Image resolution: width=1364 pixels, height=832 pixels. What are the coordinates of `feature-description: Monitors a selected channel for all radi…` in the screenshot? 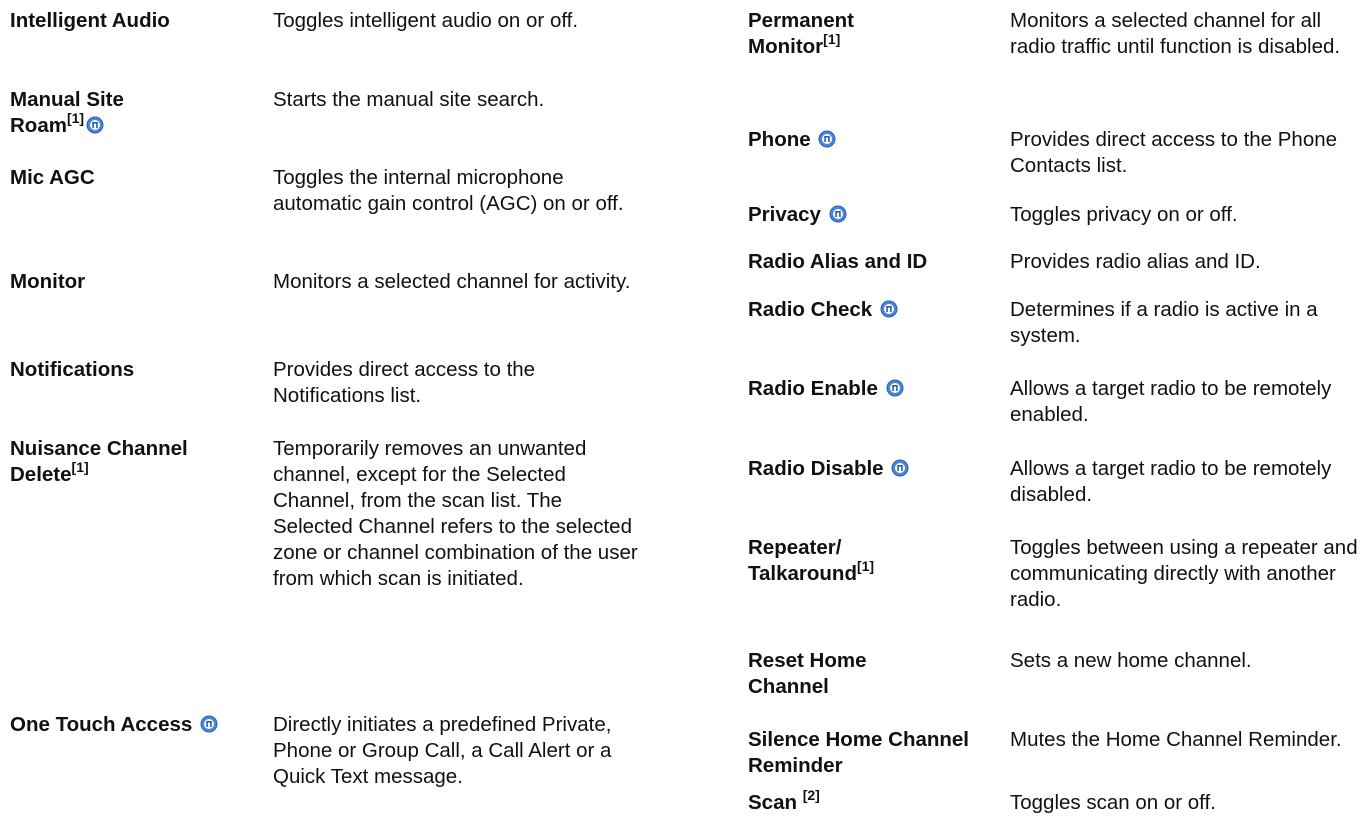 It's located at (1175, 33).